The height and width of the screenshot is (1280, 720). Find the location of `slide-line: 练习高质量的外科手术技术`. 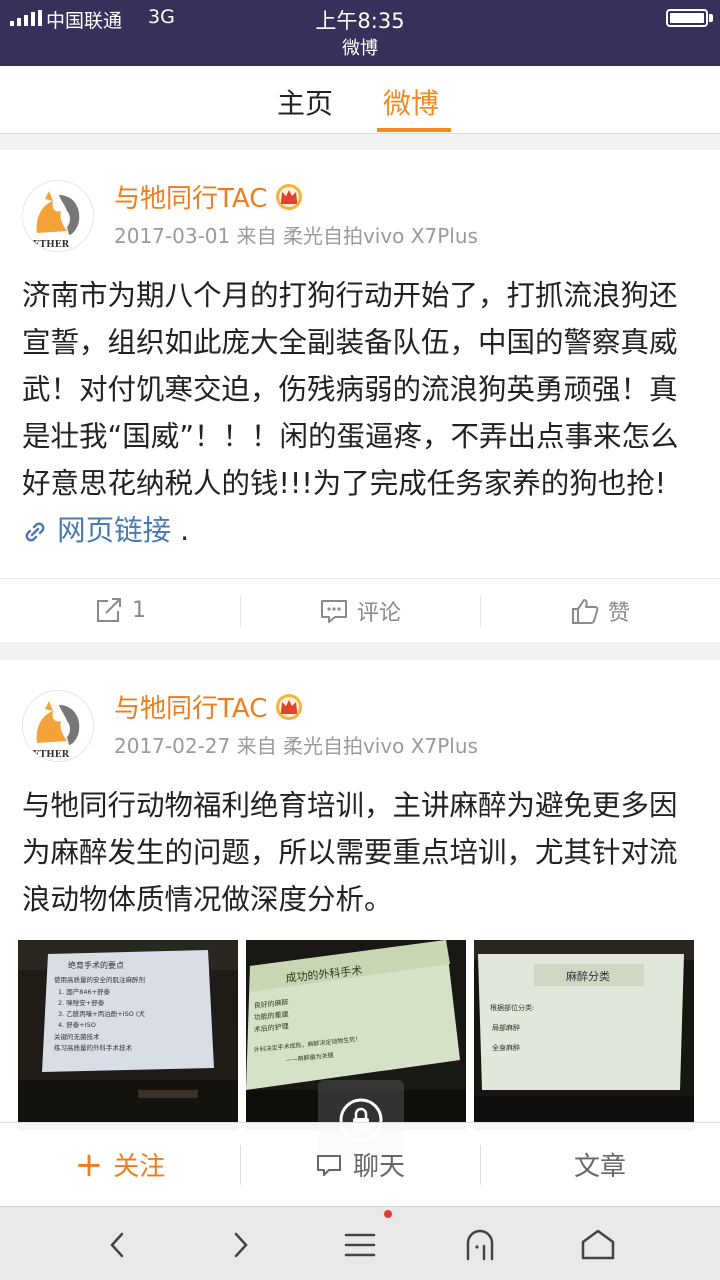

slide-line: 练习高质量的外科手术技术 is located at coordinates (93, 1047).